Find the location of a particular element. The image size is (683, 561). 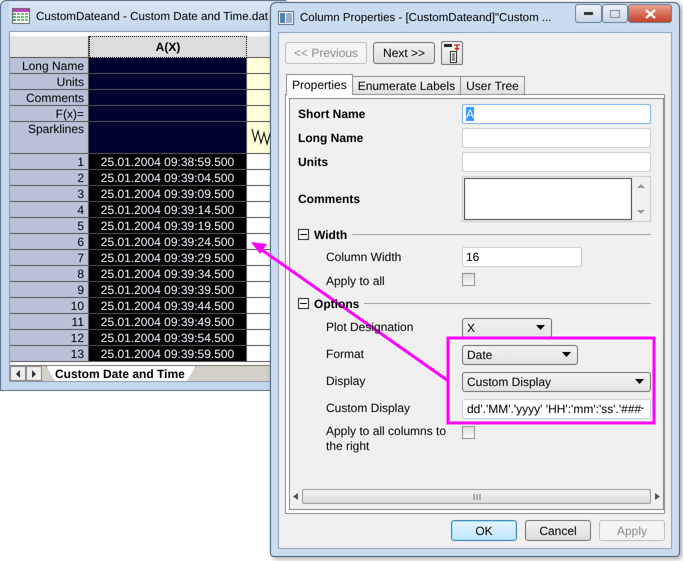

scroll-right-icon is located at coordinates (657, 496).